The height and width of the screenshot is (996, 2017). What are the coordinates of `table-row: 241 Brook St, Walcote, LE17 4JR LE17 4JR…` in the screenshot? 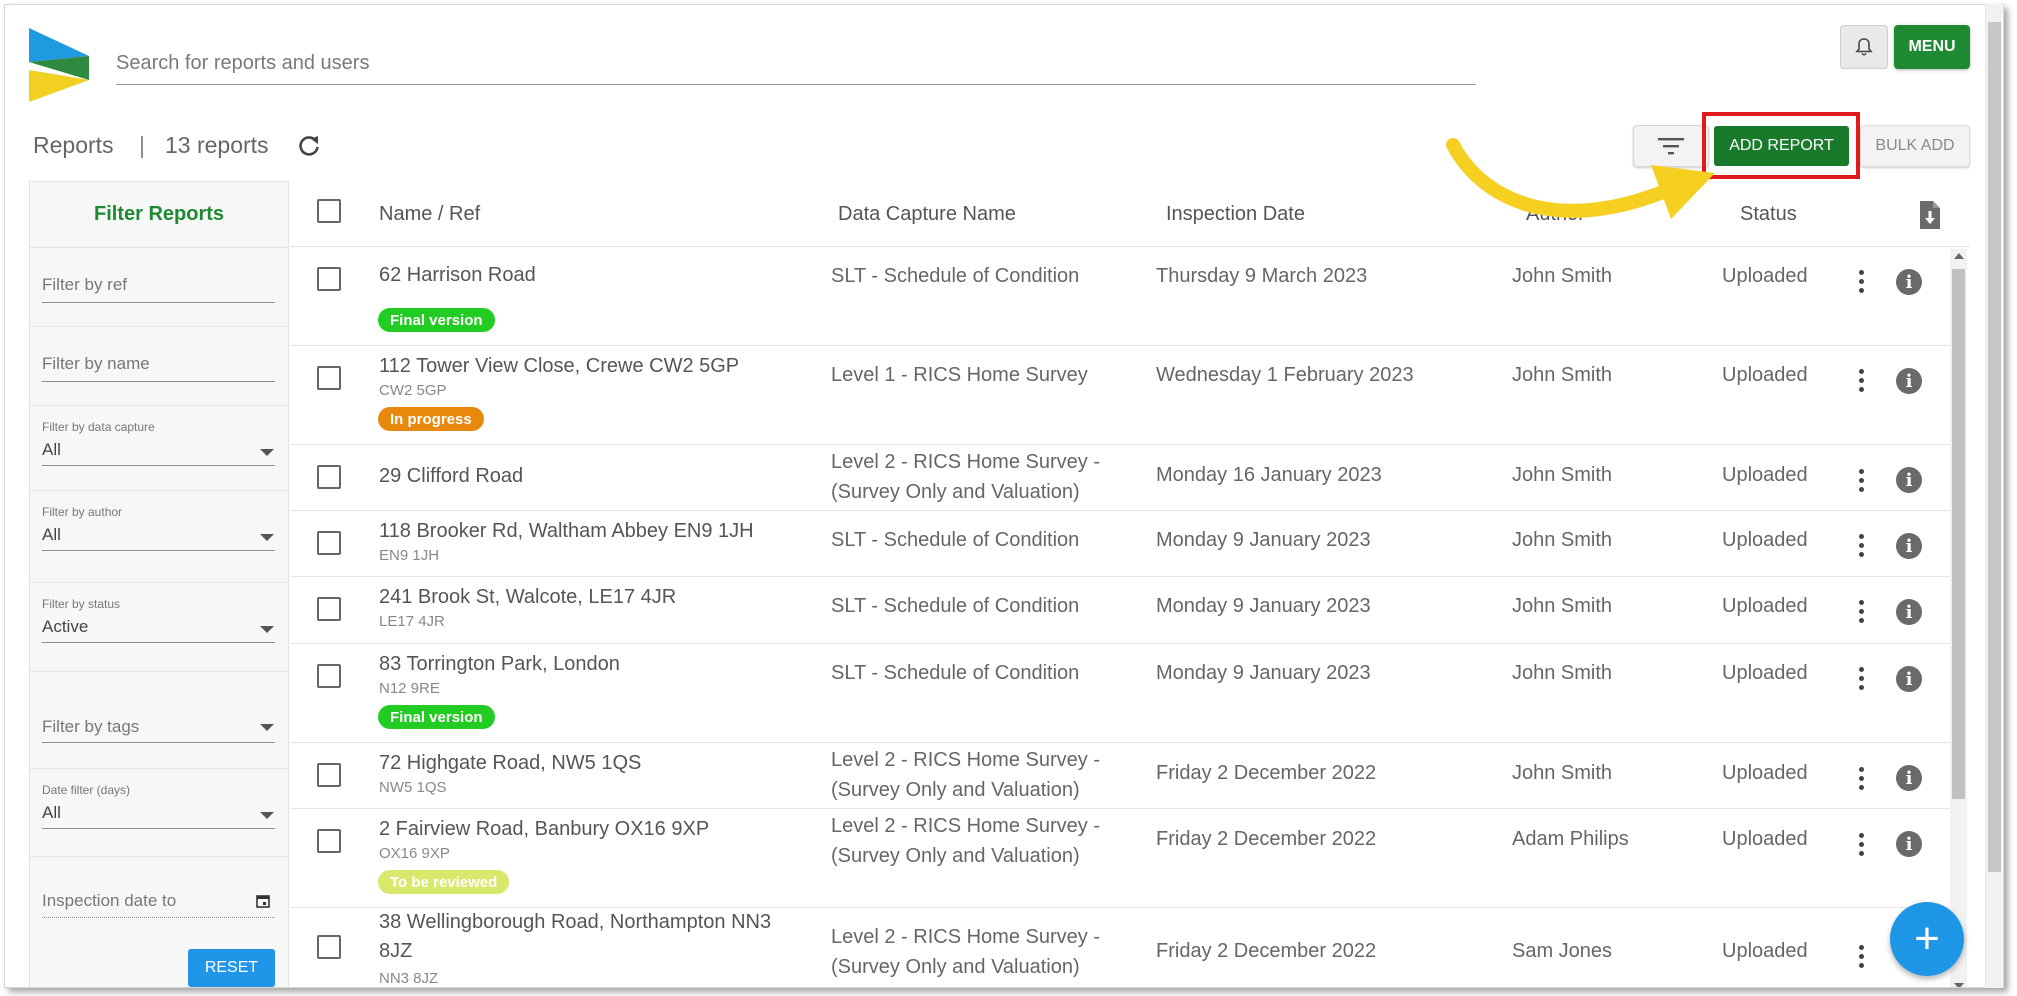 It's located at (1120, 610).